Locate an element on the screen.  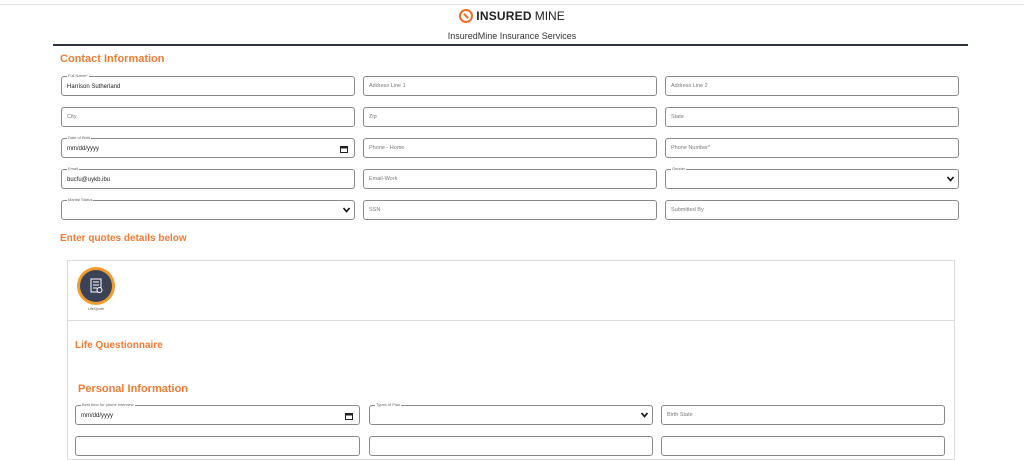
full-name-label: Full Name* is located at coordinates (78, 76).